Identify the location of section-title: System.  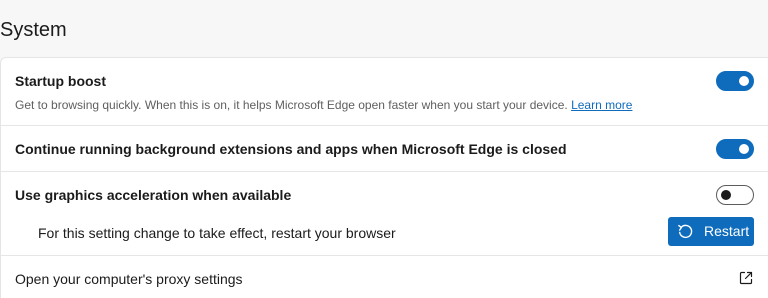
(33, 30).